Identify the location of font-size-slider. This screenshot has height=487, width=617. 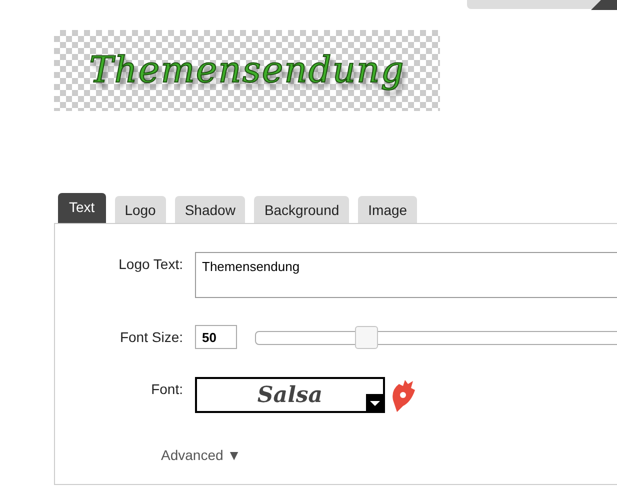
(436, 337).